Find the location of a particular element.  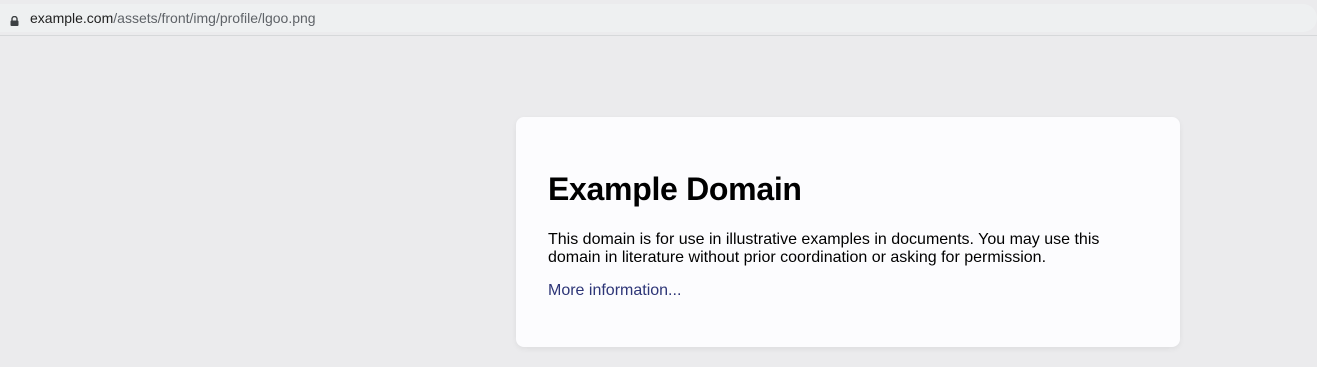

lock-icon is located at coordinates (14, 19).